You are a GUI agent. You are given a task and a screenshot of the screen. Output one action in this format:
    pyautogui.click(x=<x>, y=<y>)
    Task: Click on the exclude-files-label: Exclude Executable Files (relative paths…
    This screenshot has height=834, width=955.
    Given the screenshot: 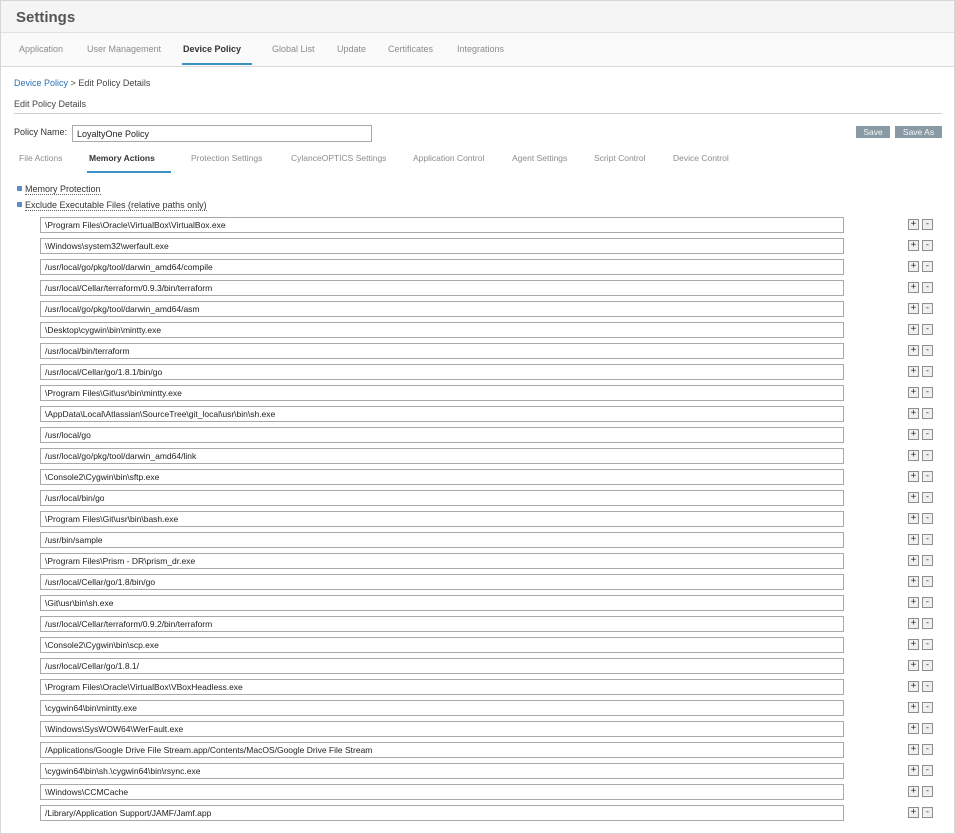 What is the action you would take?
    pyautogui.click(x=116, y=205)
    